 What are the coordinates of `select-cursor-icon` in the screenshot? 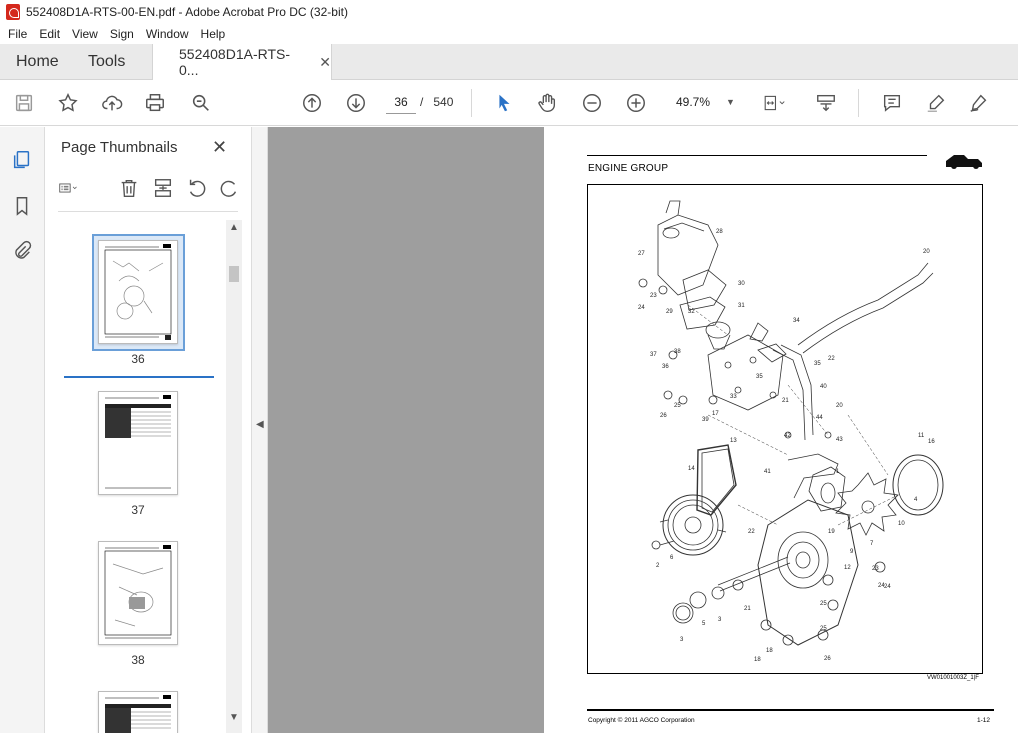 It's located at (504, 103).